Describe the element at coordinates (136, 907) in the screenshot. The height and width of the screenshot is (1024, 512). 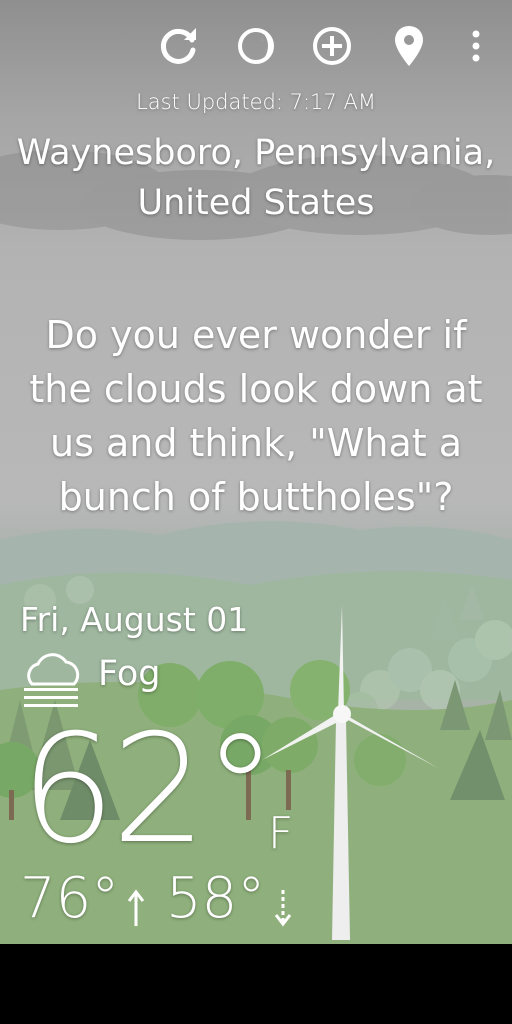
I see `arrow-up-icon` at that location.